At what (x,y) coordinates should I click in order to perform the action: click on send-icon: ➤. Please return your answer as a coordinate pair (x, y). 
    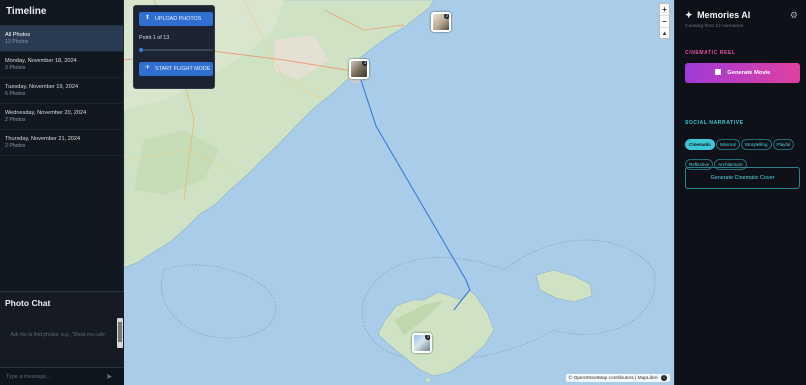
    Looking at the image, I should click on (109, 377).